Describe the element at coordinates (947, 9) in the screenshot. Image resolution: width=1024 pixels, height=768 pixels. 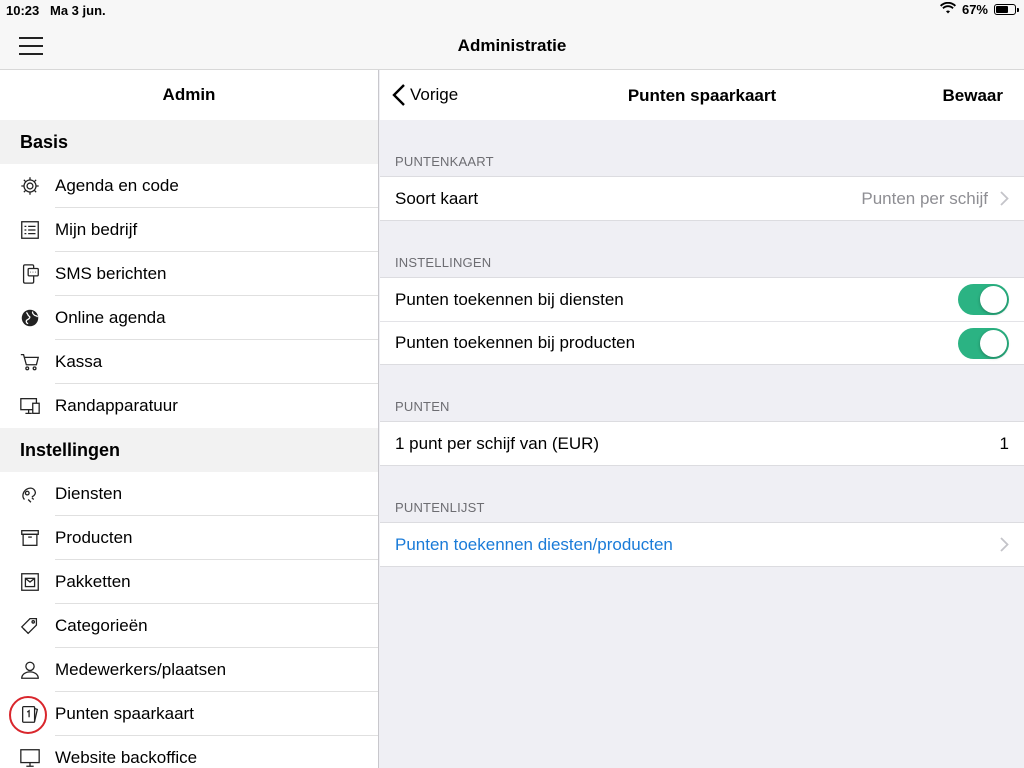
I see `wifi-icon` at that location.